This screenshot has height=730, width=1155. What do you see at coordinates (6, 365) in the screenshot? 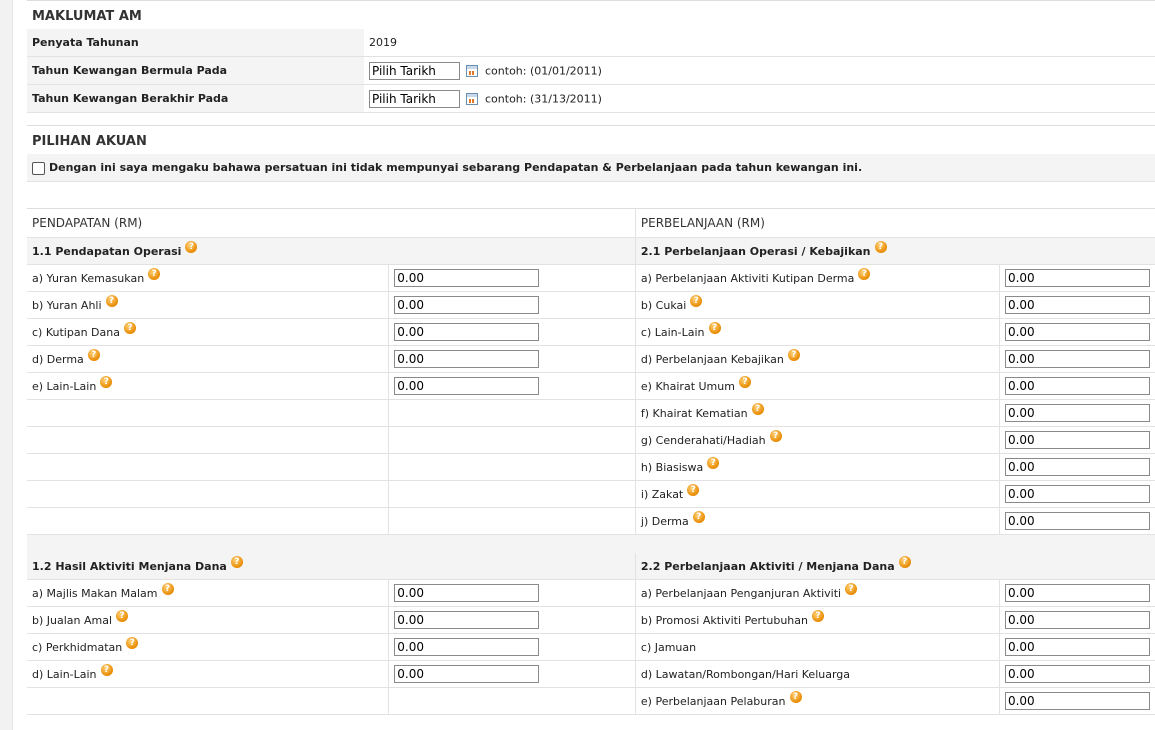
I see `left-sidebar-strip` at bounding box center [6, 365].